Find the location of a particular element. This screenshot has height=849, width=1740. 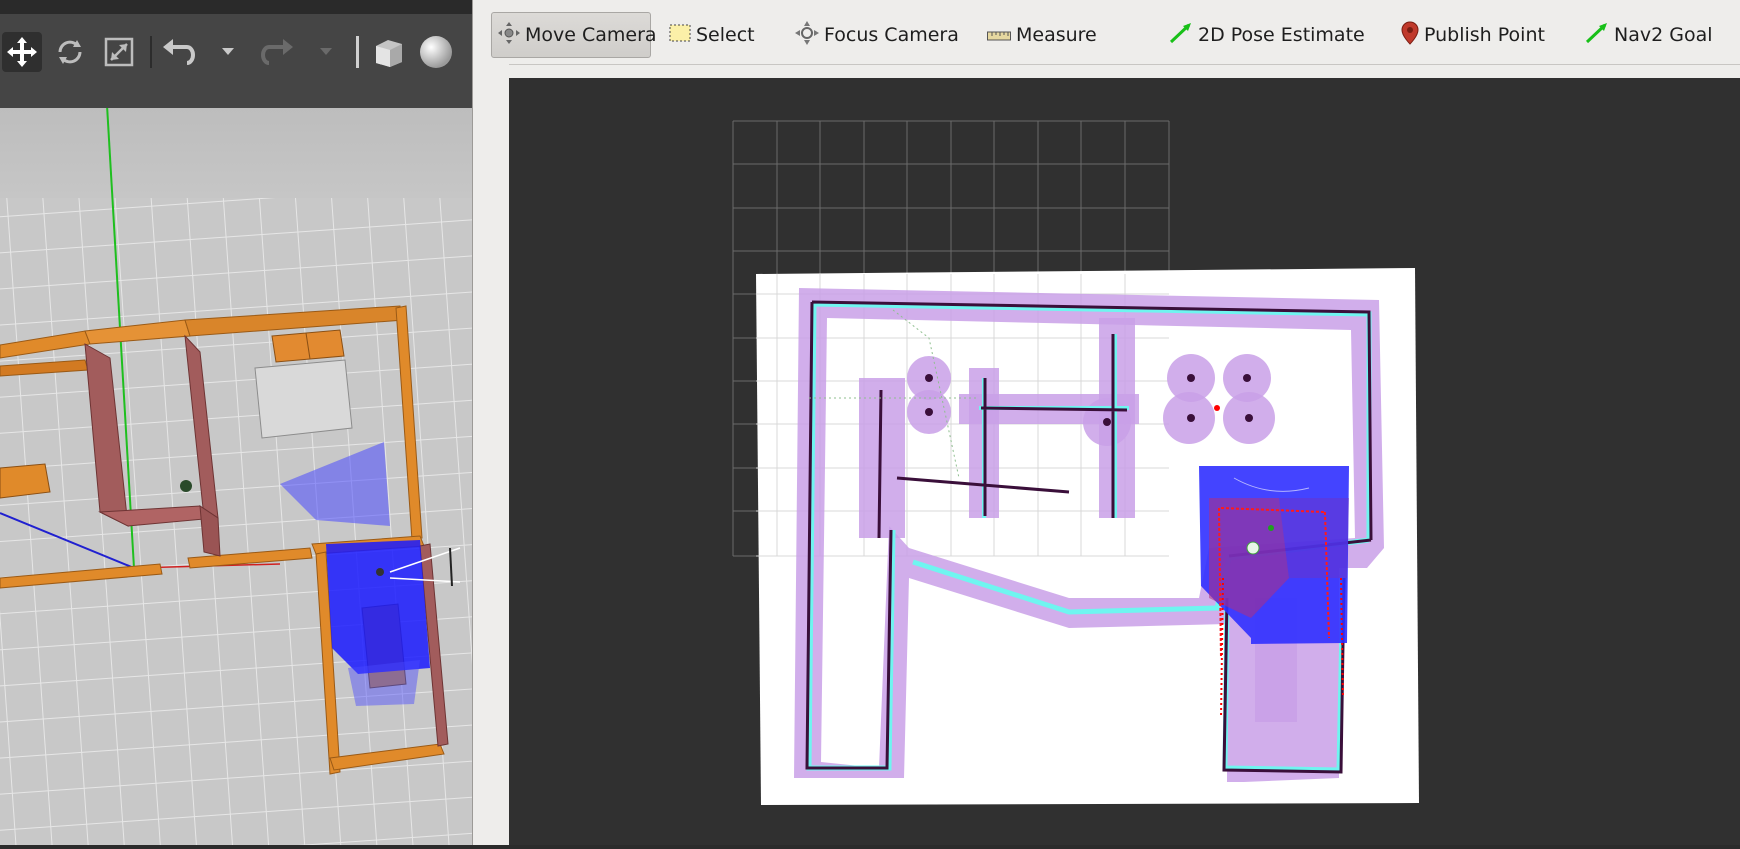

redo-dropdown-icon is located at coordinates (326, 52).